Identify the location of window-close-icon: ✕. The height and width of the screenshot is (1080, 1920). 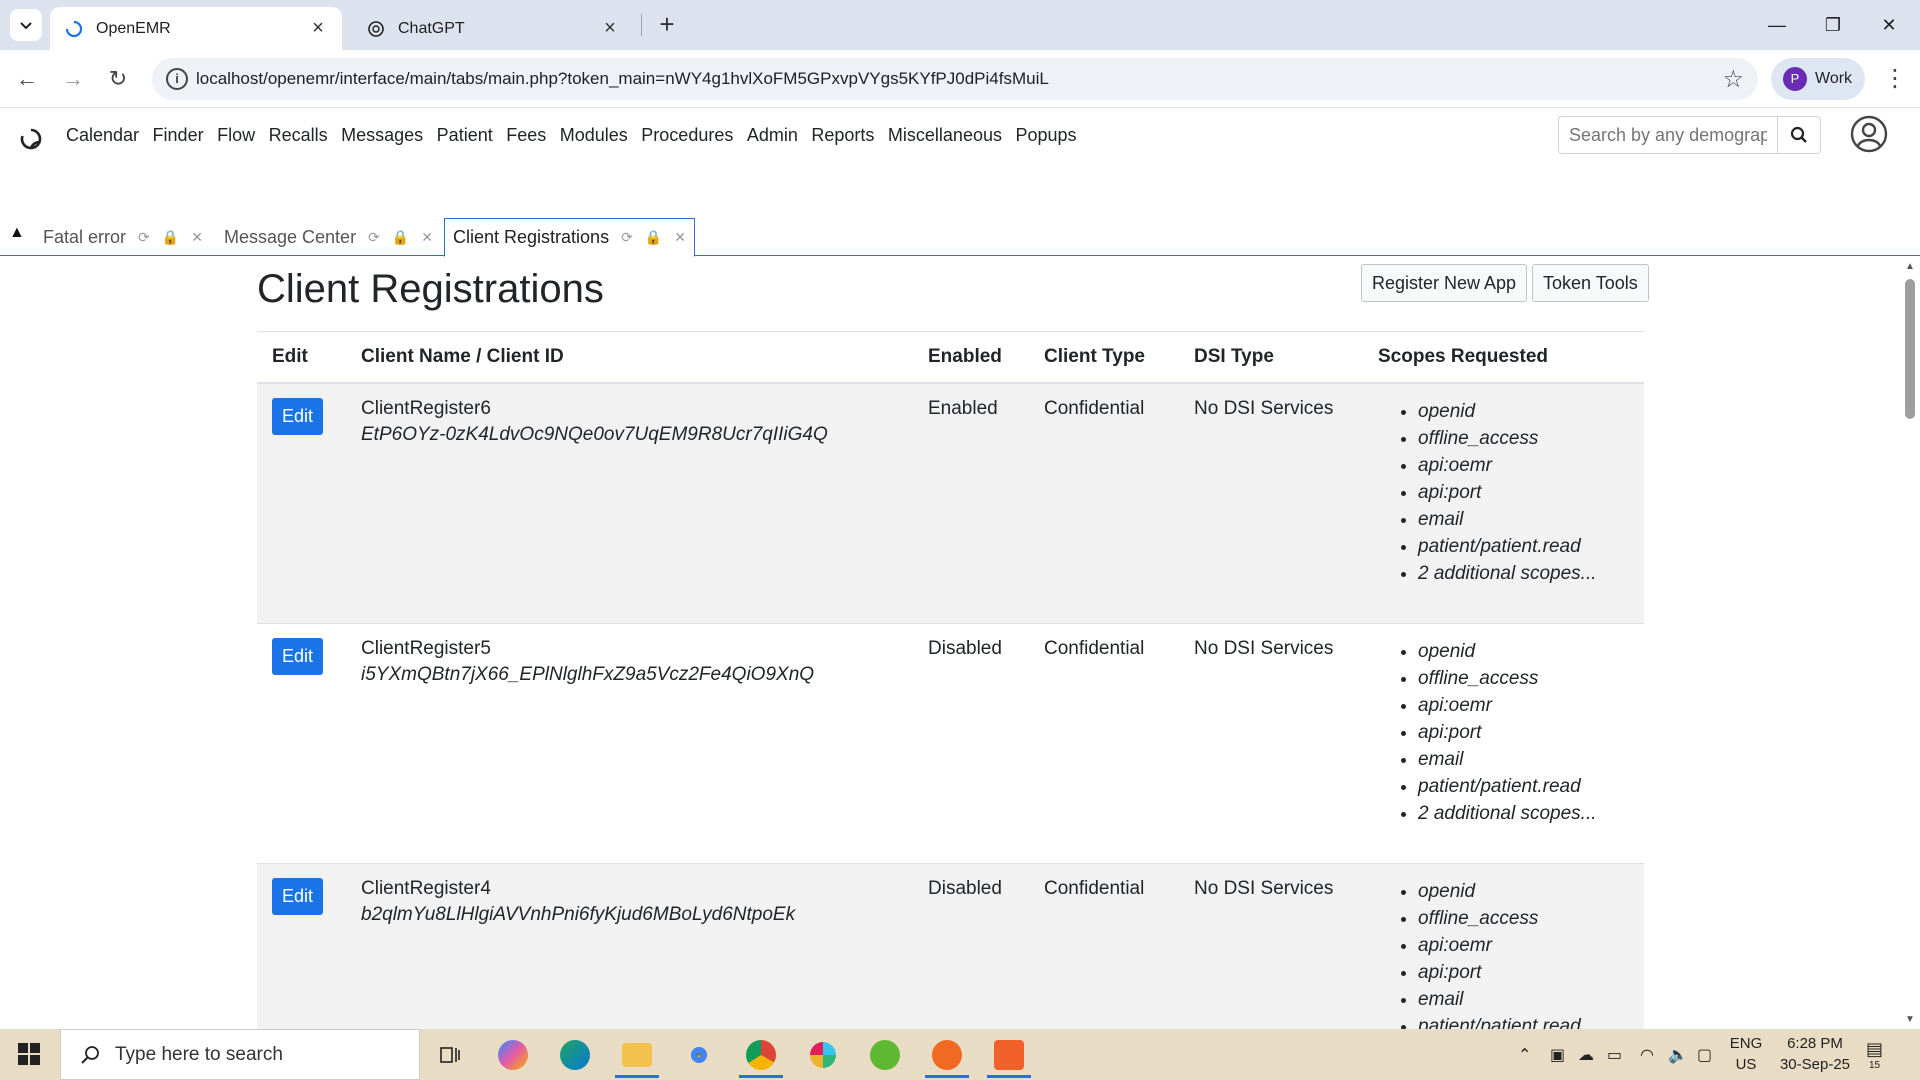
(1889, 25).